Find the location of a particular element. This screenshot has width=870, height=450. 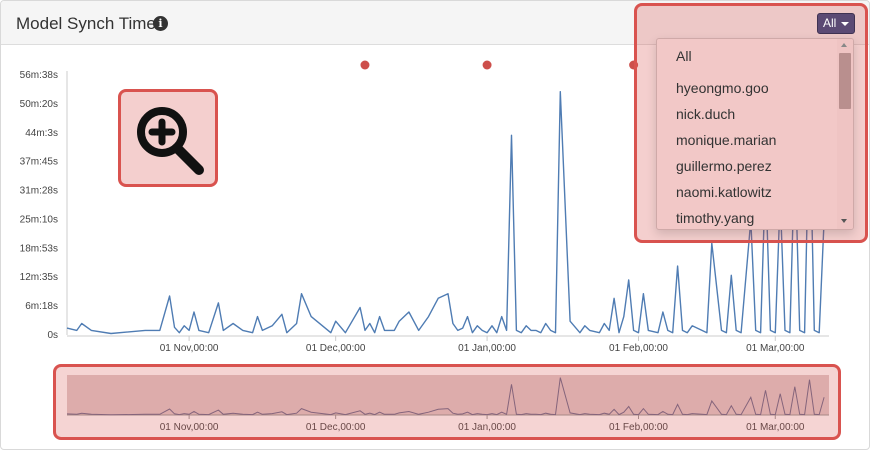

y-tick-label: 0s is located at coordinates (52, 335).